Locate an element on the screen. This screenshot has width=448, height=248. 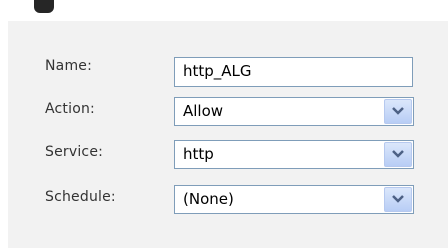
service-label: Service: is located at coordinates (74, 152).